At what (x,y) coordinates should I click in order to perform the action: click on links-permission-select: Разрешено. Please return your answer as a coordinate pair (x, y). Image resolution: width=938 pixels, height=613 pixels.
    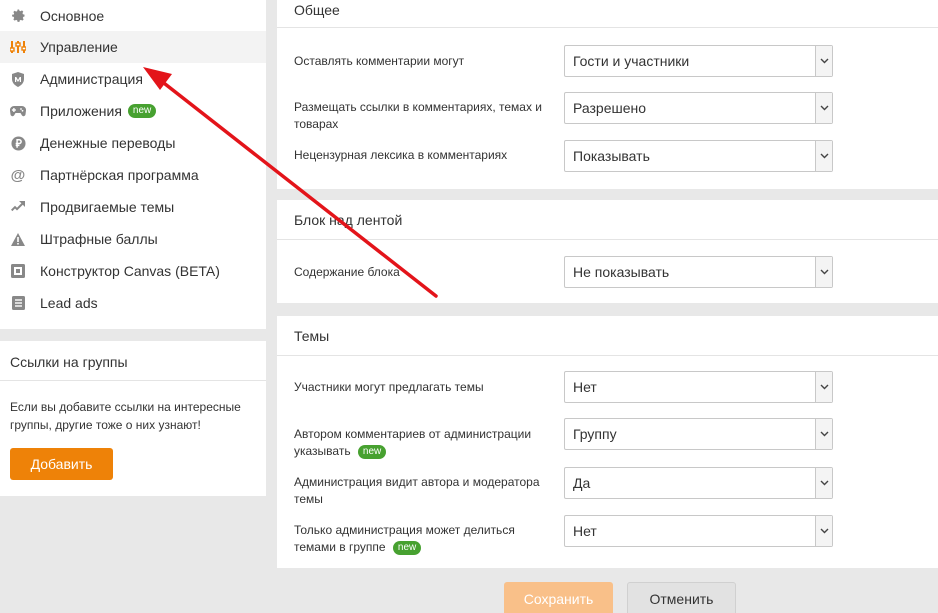
    Looking at the image, I should click on (698, 108).